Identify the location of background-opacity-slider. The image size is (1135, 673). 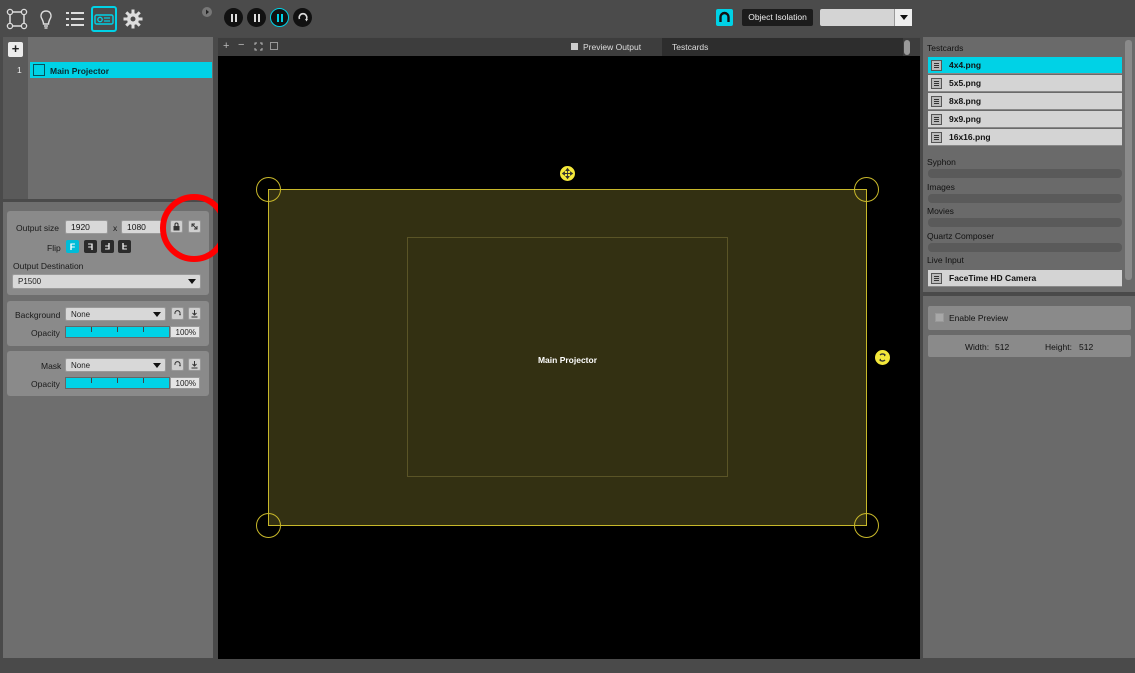
(117, 332).